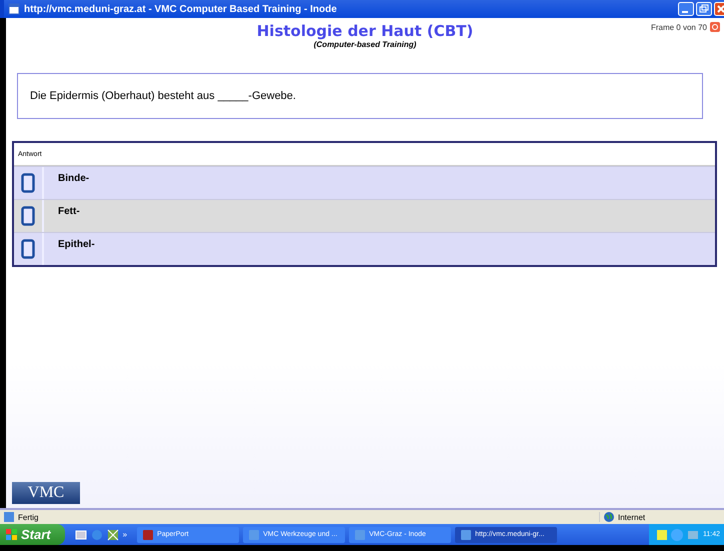 Image resolution: width=724 pixels, height=551 pixels. I want to click on close-button, so click(719, 9).